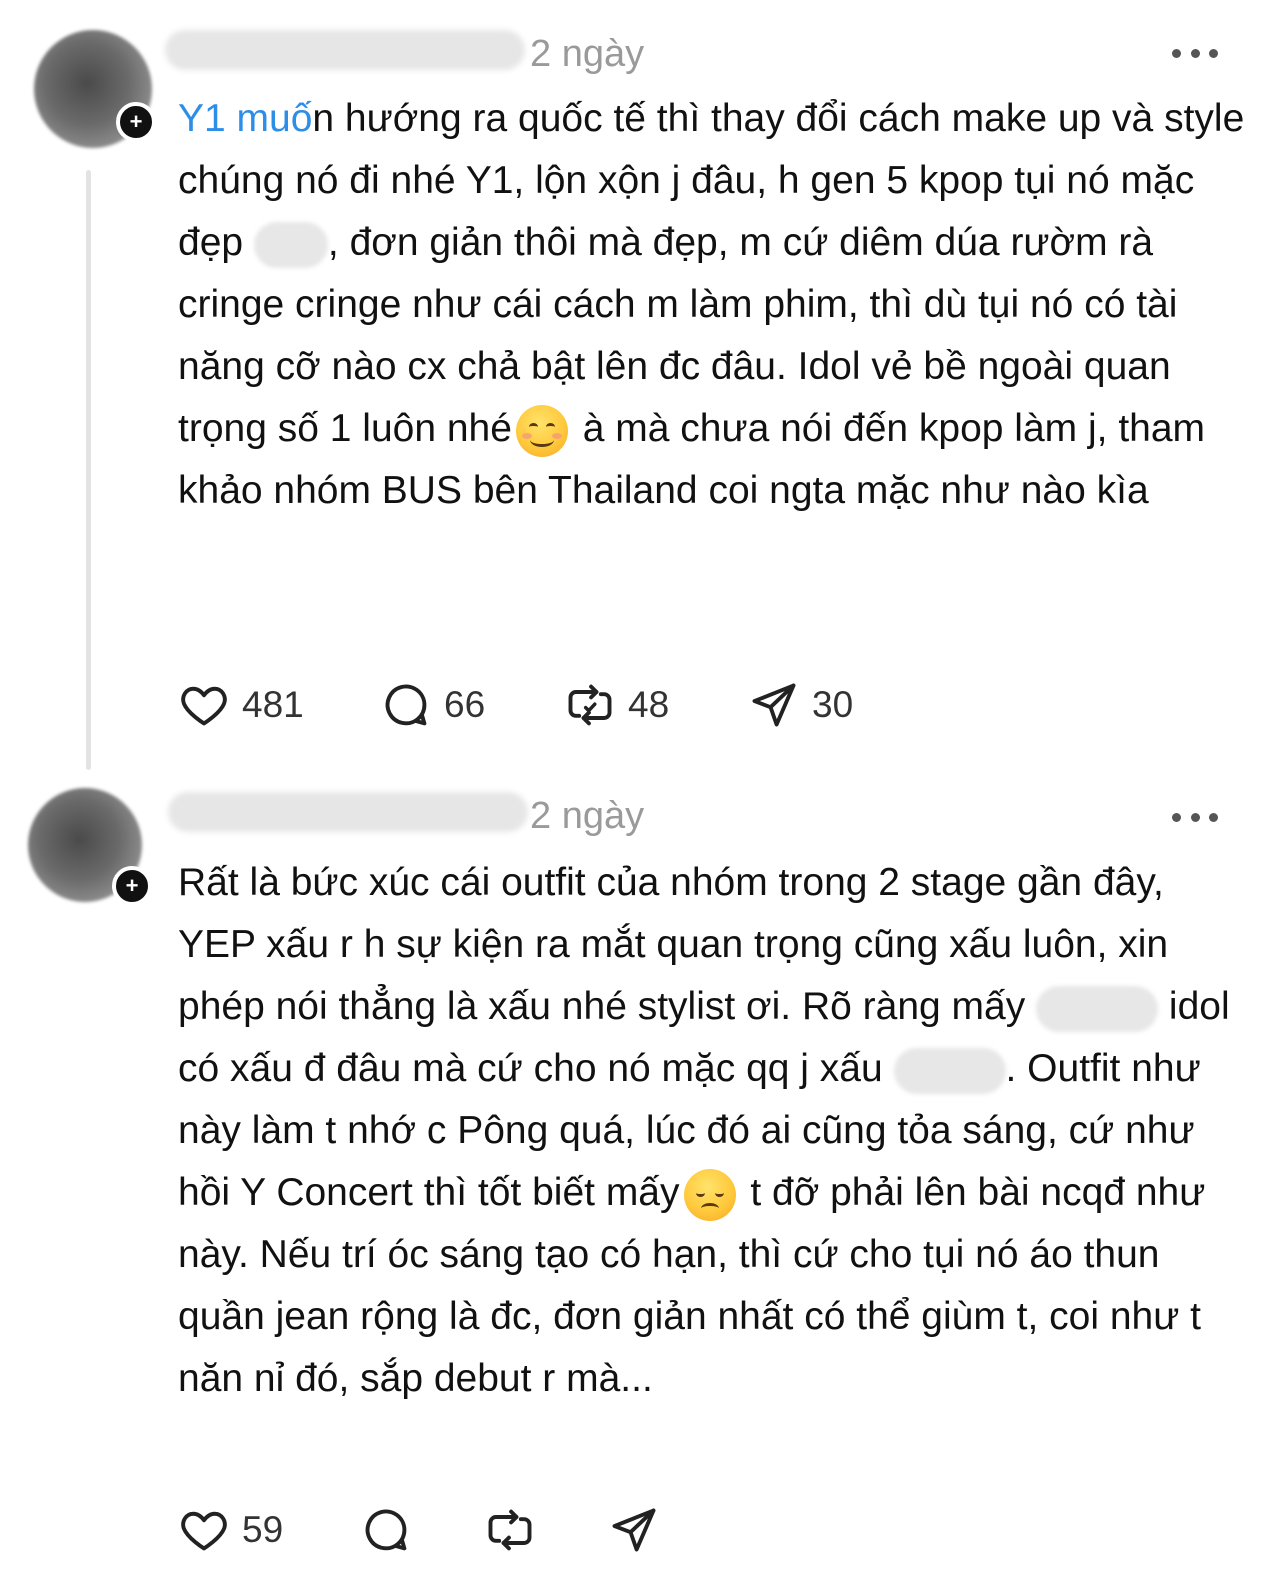  I want to click on share-button, so click(634, 1530).